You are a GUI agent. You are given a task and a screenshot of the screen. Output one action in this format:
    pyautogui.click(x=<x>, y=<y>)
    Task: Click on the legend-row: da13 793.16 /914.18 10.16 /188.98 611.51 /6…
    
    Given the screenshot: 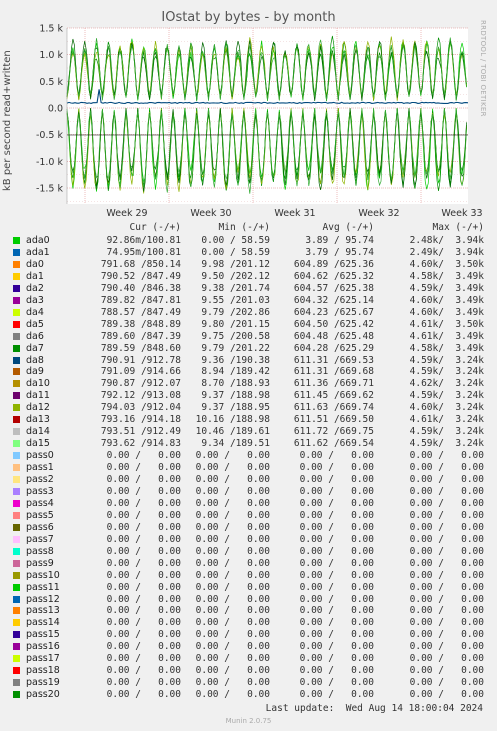 What is the action you would take?
    pyautogui.click(x=248, y=419)
    